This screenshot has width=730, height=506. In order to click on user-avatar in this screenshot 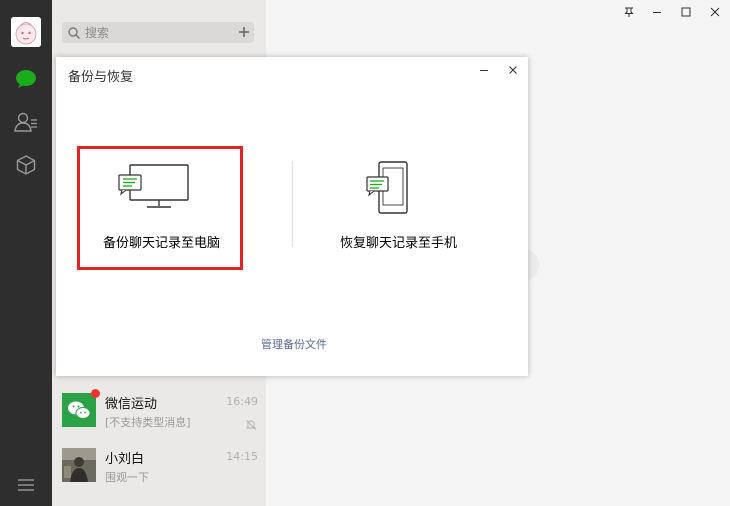, I will do `click(26, 32)`.